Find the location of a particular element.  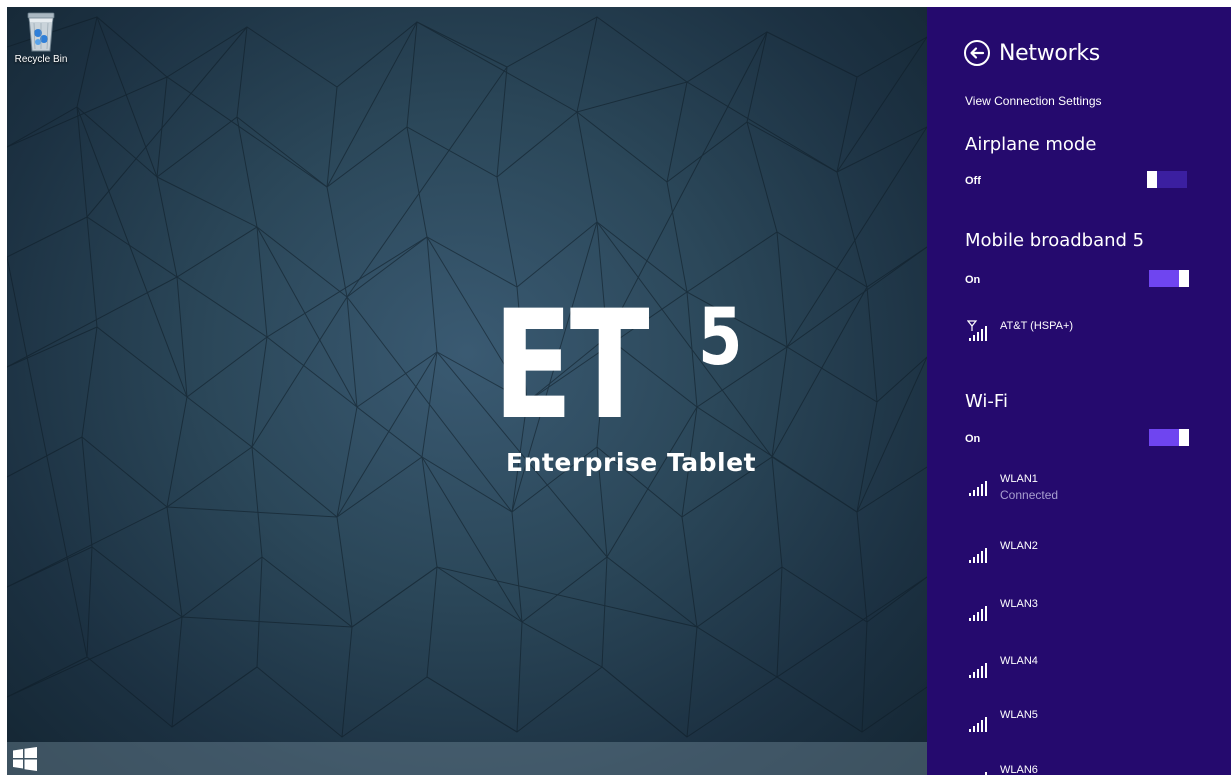

mobile-broadband-state: On is located at coordinates (973, 280).